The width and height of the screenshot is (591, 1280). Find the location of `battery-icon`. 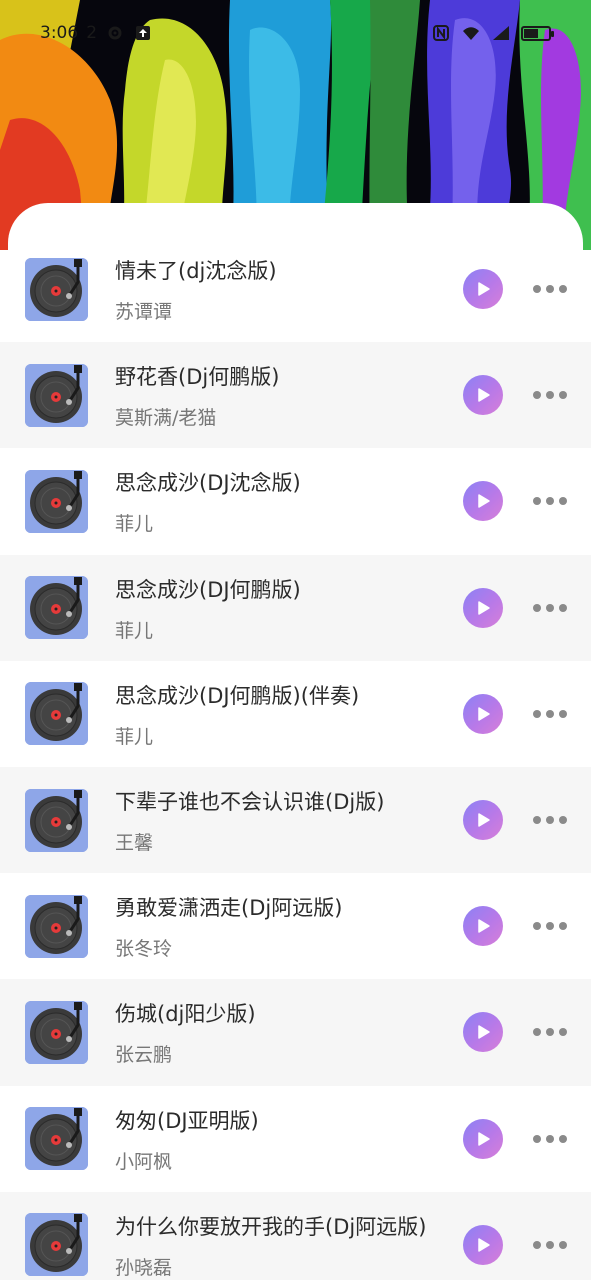

battery-icon is located at coordinates (537, 33).